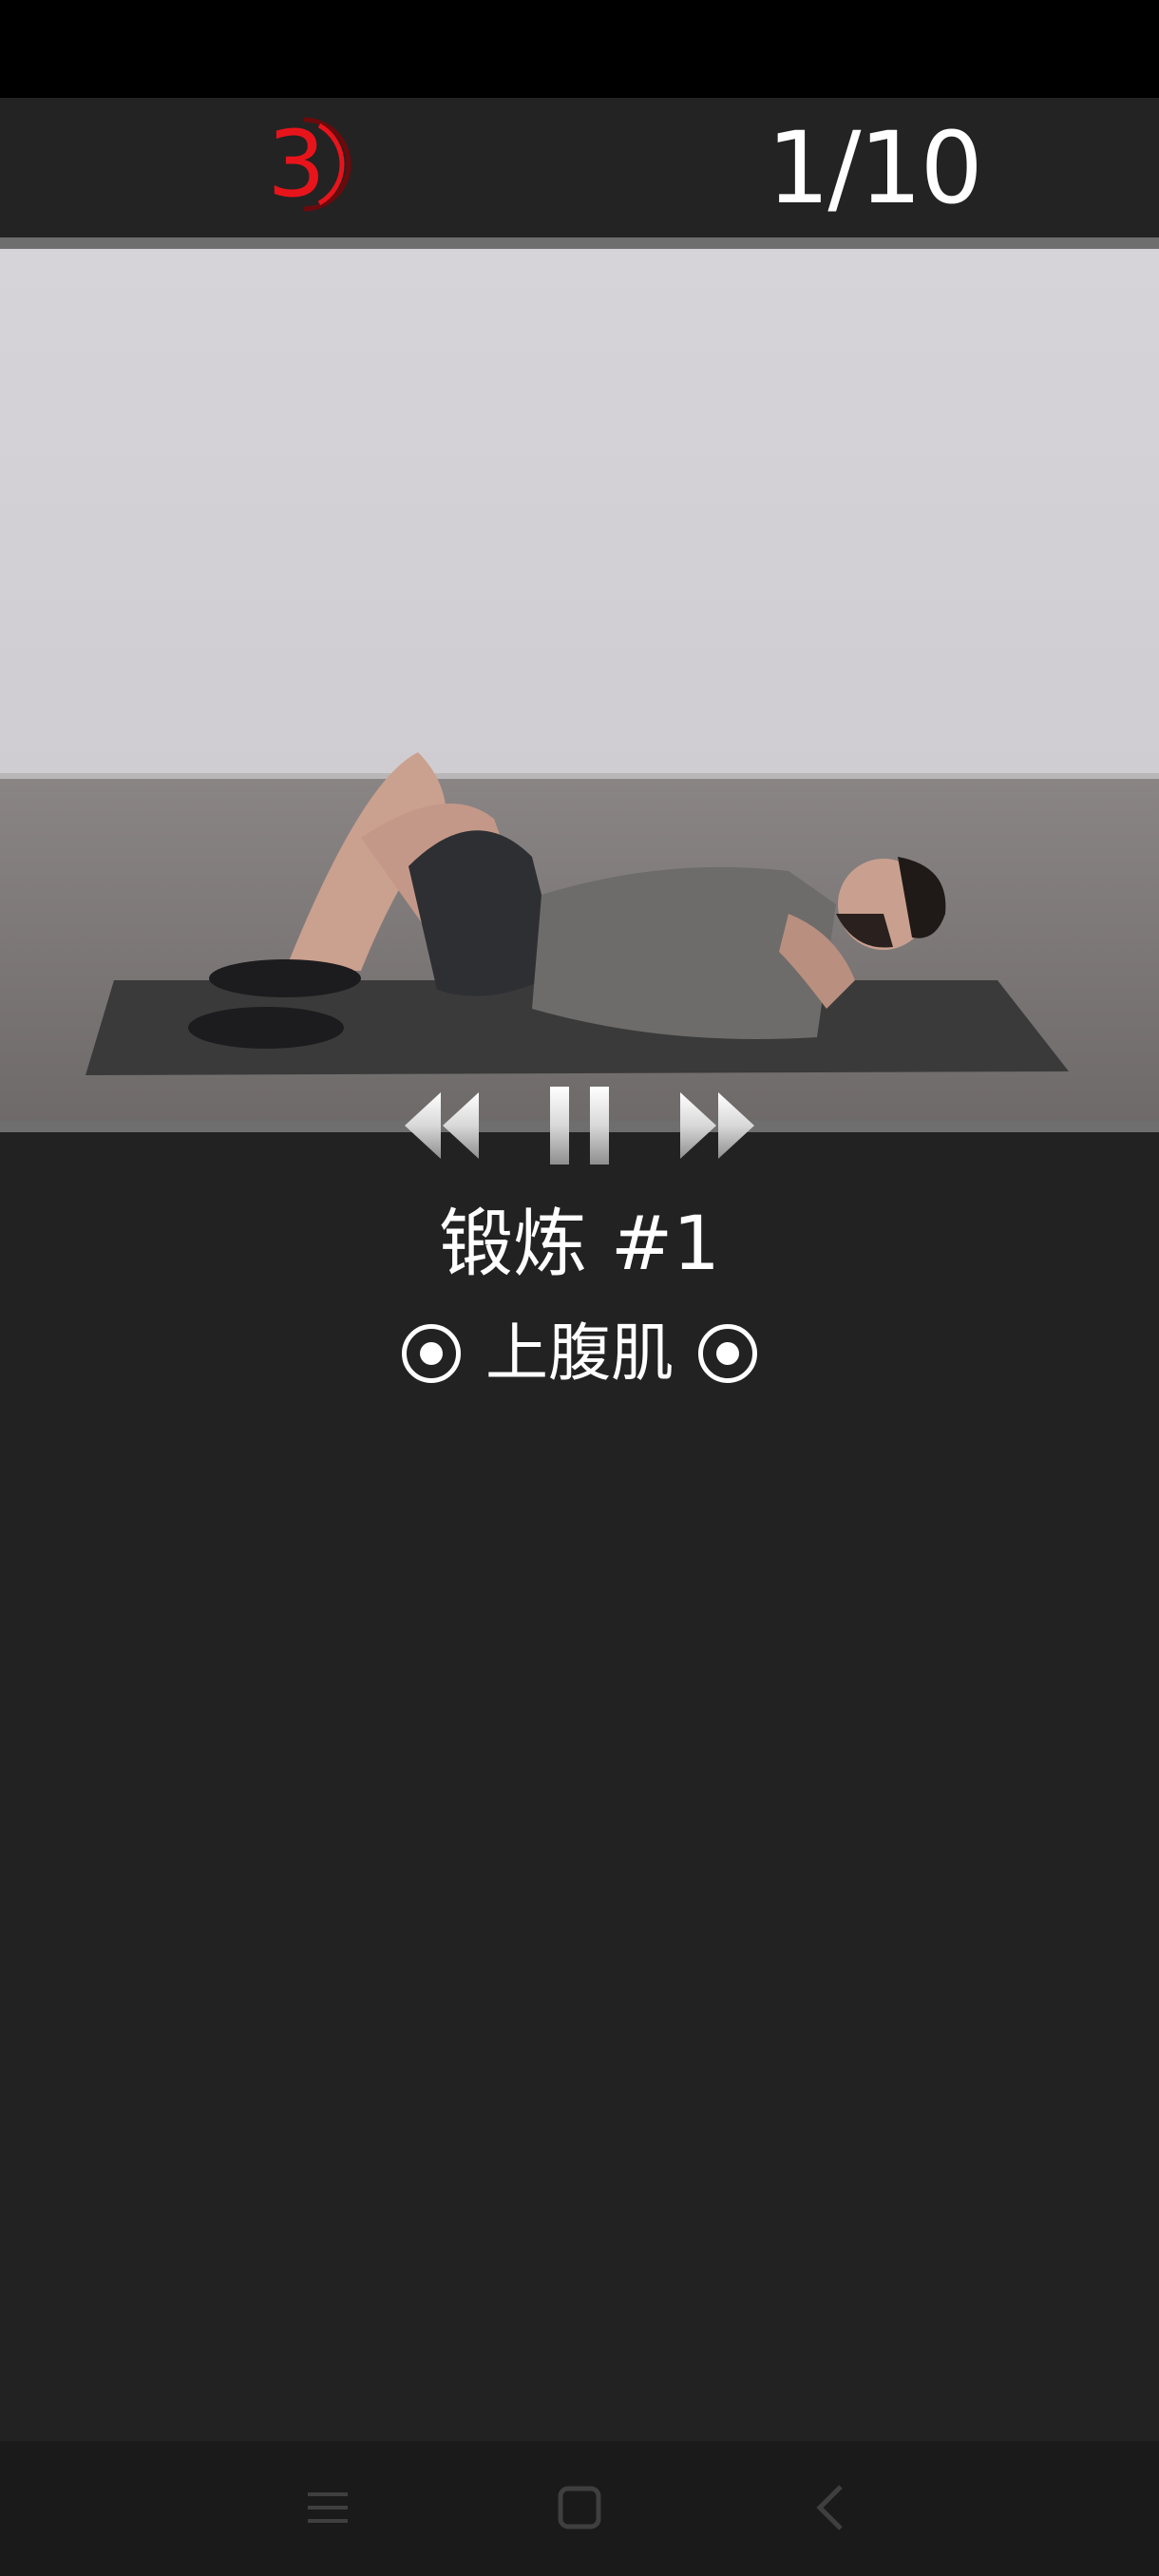 This screenshot has height=2576, width=1159. I want to click on fast-forward-icon, so click(717, 1125).